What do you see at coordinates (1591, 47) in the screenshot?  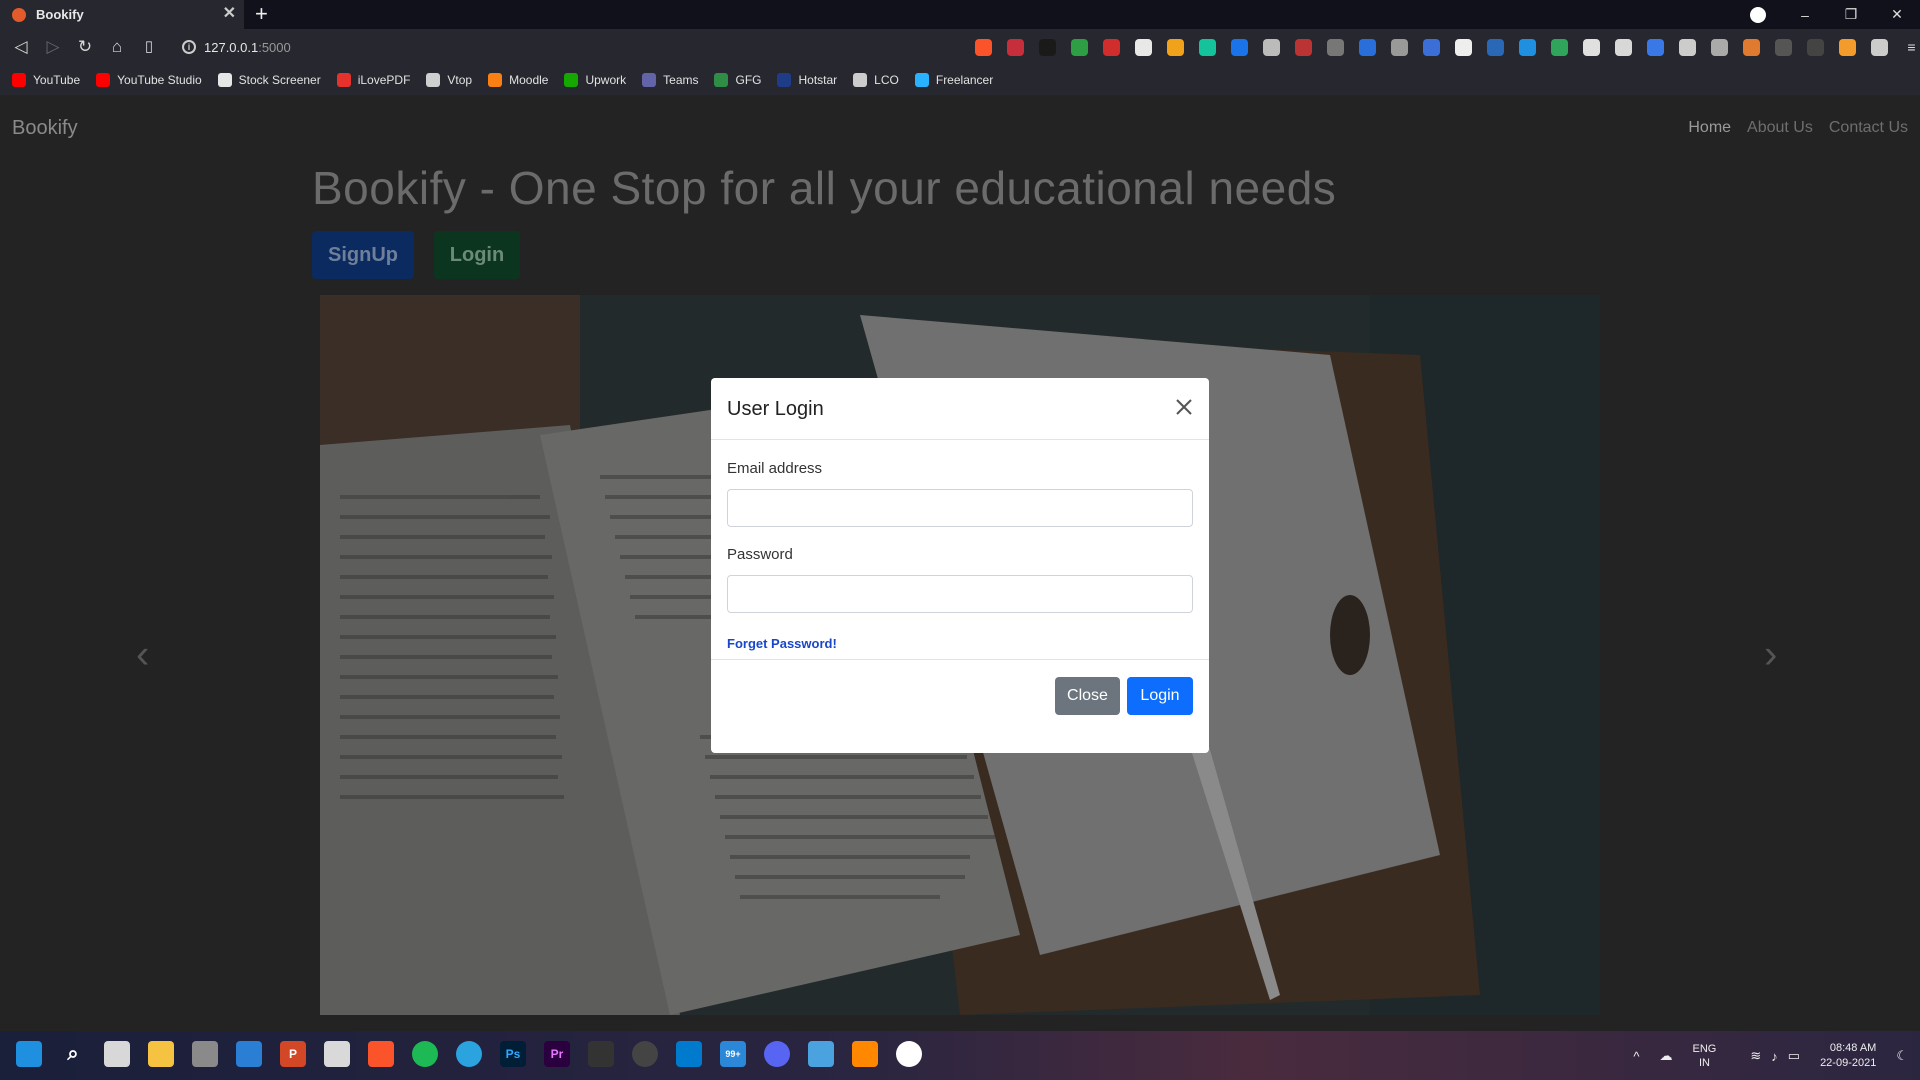 I see `extension-copy-icon` at bounding box center [1591, 47].